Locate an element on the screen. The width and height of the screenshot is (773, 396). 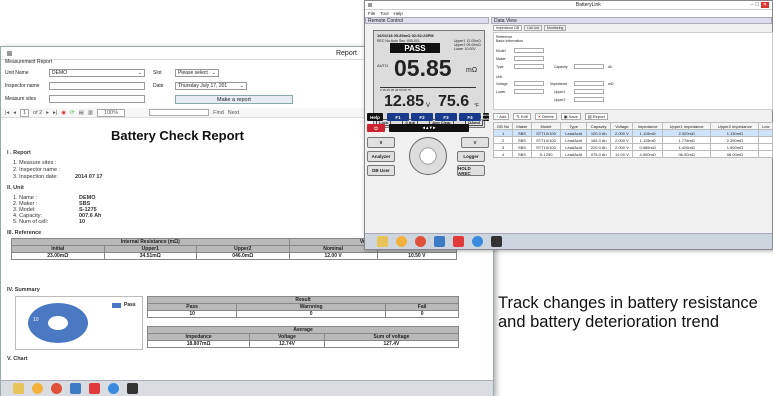
action-bar: + Add ✎ Edit ✕ Delete ▣ Save ▤ Report is located at coordinates (550, 116).